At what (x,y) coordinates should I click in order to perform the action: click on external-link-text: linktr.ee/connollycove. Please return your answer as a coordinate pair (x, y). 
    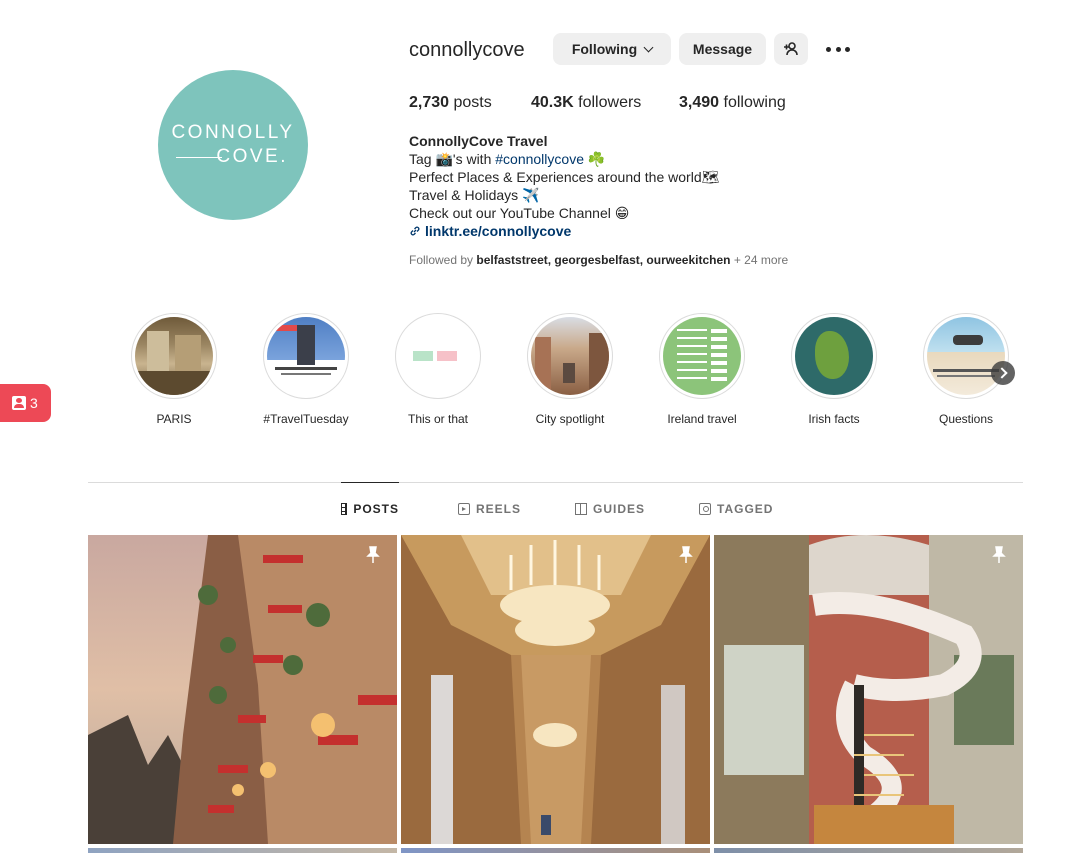
    Looking at the image, I should click on (498, 231).